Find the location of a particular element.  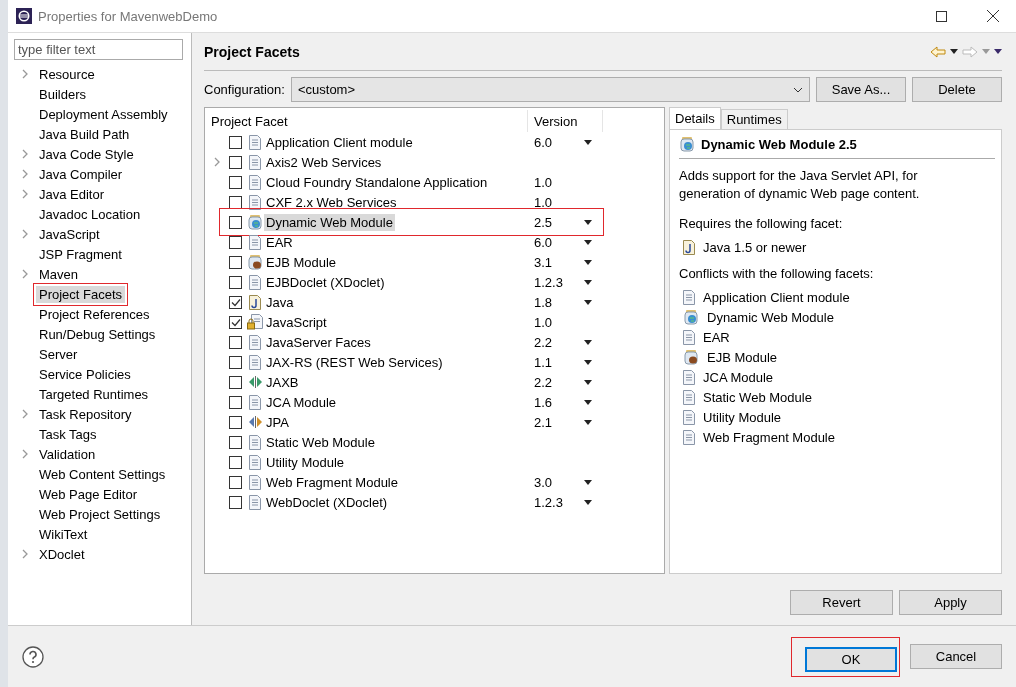

facet-name: WebDoclet (XDoclet) is located at coordinates (327, 502).